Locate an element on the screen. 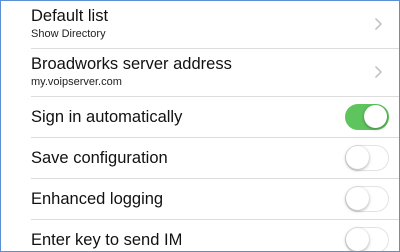 The height and width of the screenshot is (252, 400). default-list-label: Default list is located at coordinates (70, 16).